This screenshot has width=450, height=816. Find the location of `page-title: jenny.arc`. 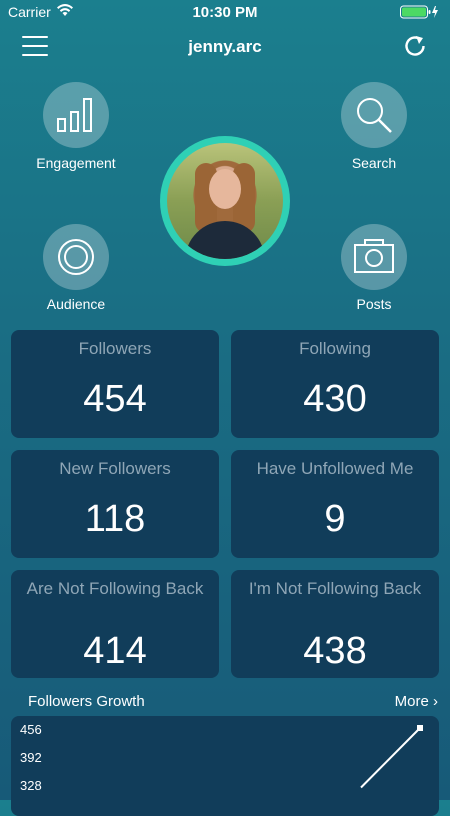

page-title: jenny.arc is located at coordinates (225, 46).